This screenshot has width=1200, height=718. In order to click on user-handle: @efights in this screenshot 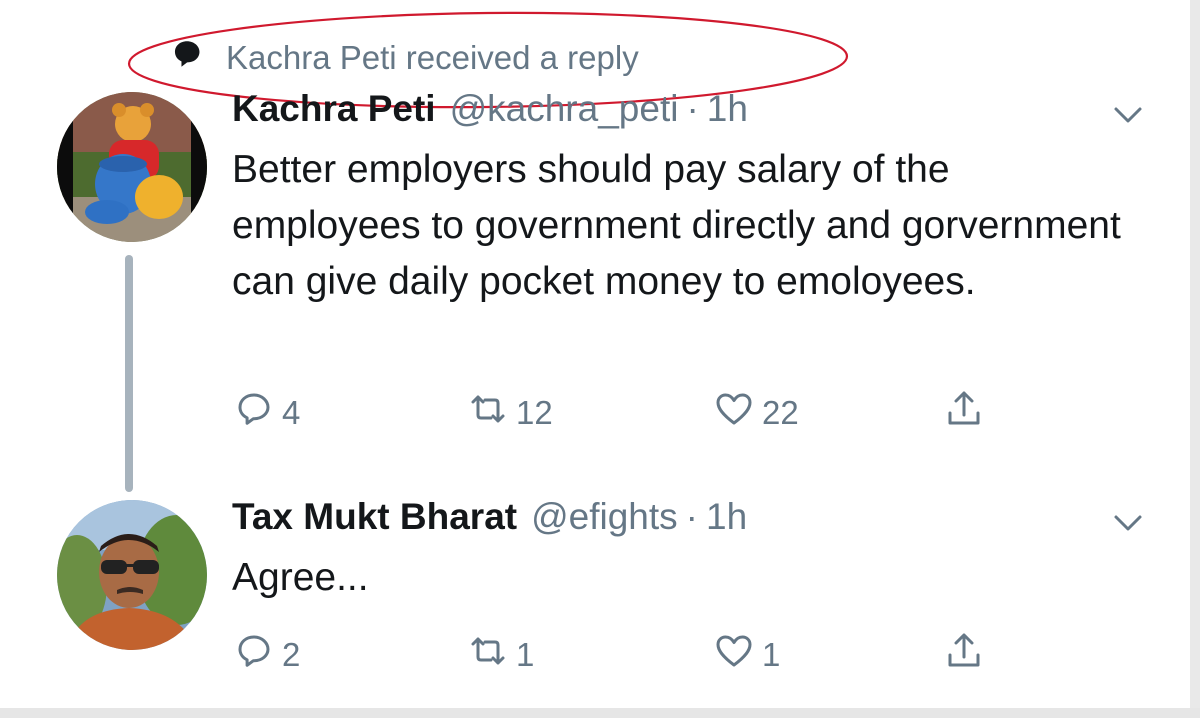, I will do `click(604, 517)`.